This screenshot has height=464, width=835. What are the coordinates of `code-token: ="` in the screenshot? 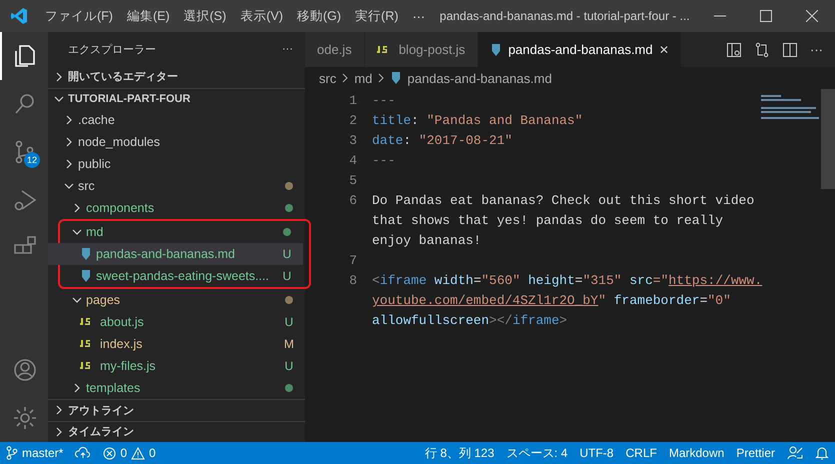 It's located at (660, 280).